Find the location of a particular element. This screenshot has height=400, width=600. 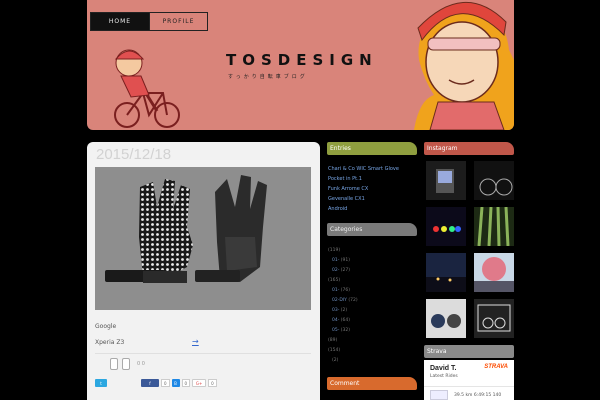

category-item: 01- (91) is located at coordinates (343, 261).